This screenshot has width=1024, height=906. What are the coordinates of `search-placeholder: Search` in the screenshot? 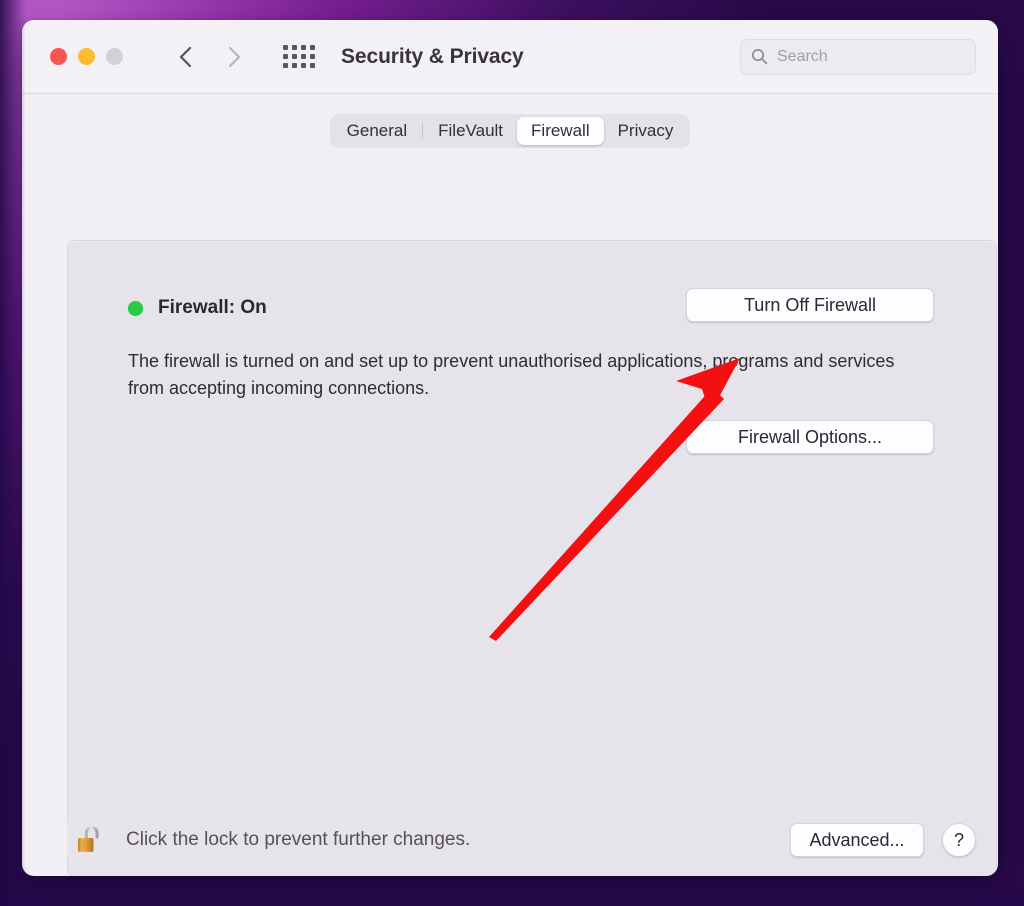 It's located at (802, 56).